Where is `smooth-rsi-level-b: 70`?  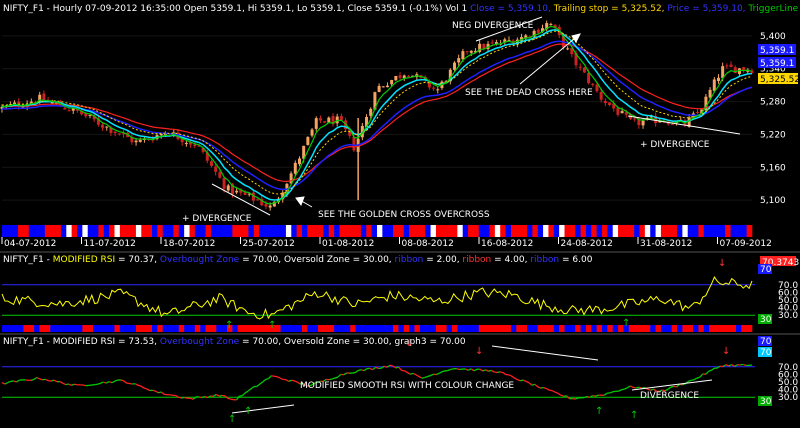
smooth-rsi-level-b: 70 is located at coordinates (766, 353).